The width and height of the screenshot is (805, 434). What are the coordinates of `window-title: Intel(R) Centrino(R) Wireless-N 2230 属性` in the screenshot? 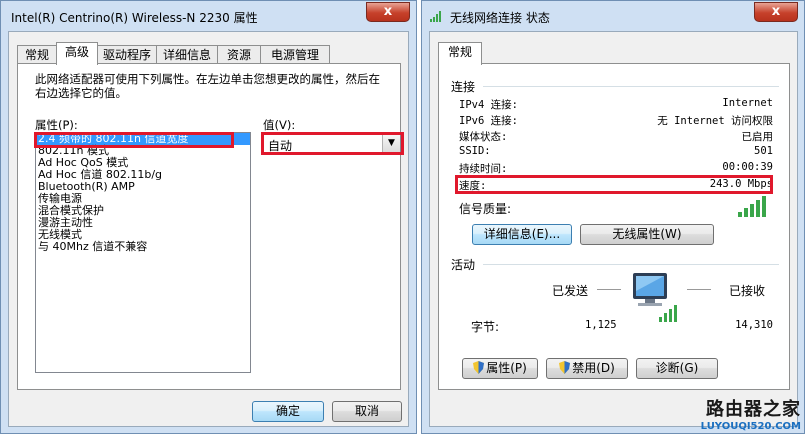 It's located at (134, 18).